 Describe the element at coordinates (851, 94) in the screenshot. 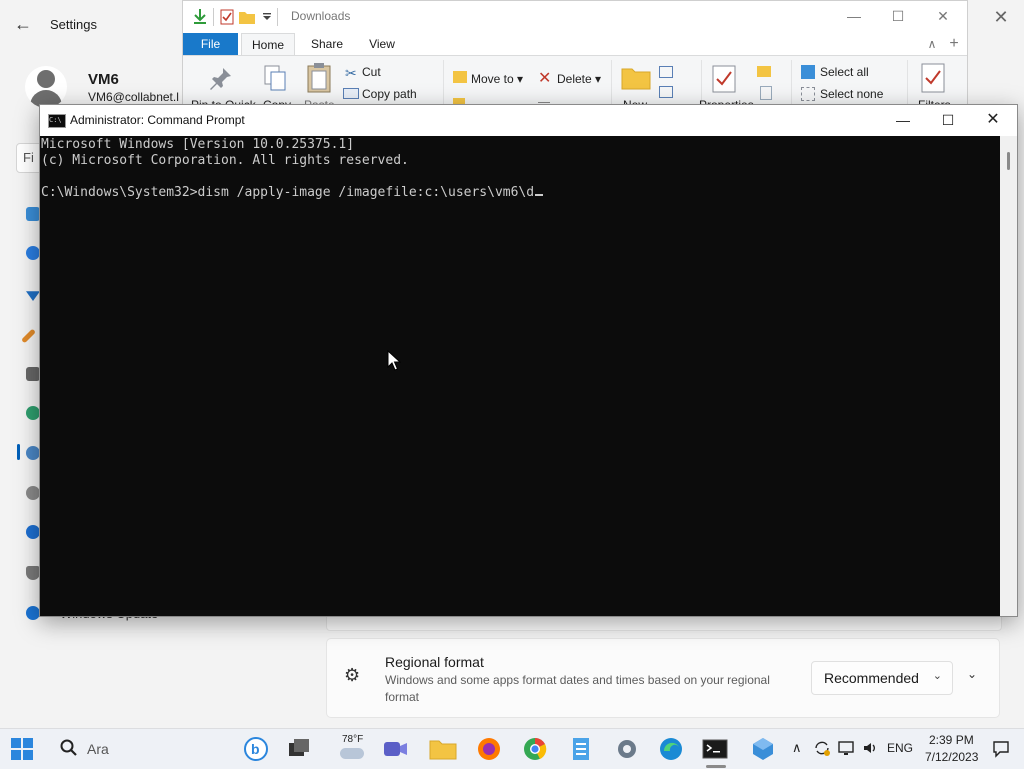

I see `select-none-button: Select none` at that location.